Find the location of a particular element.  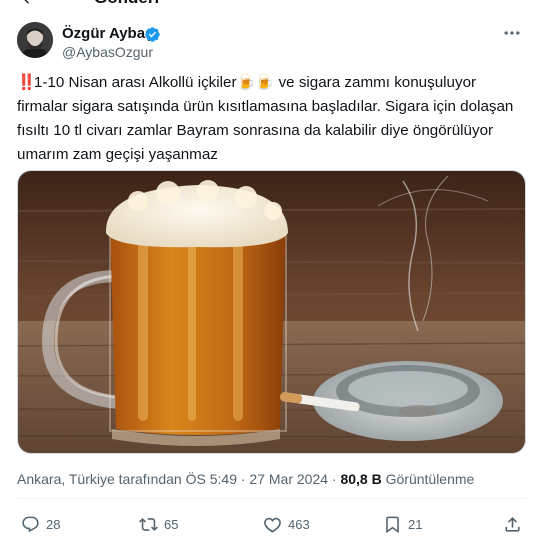

more-options-button is located at coordinates (512, 34).